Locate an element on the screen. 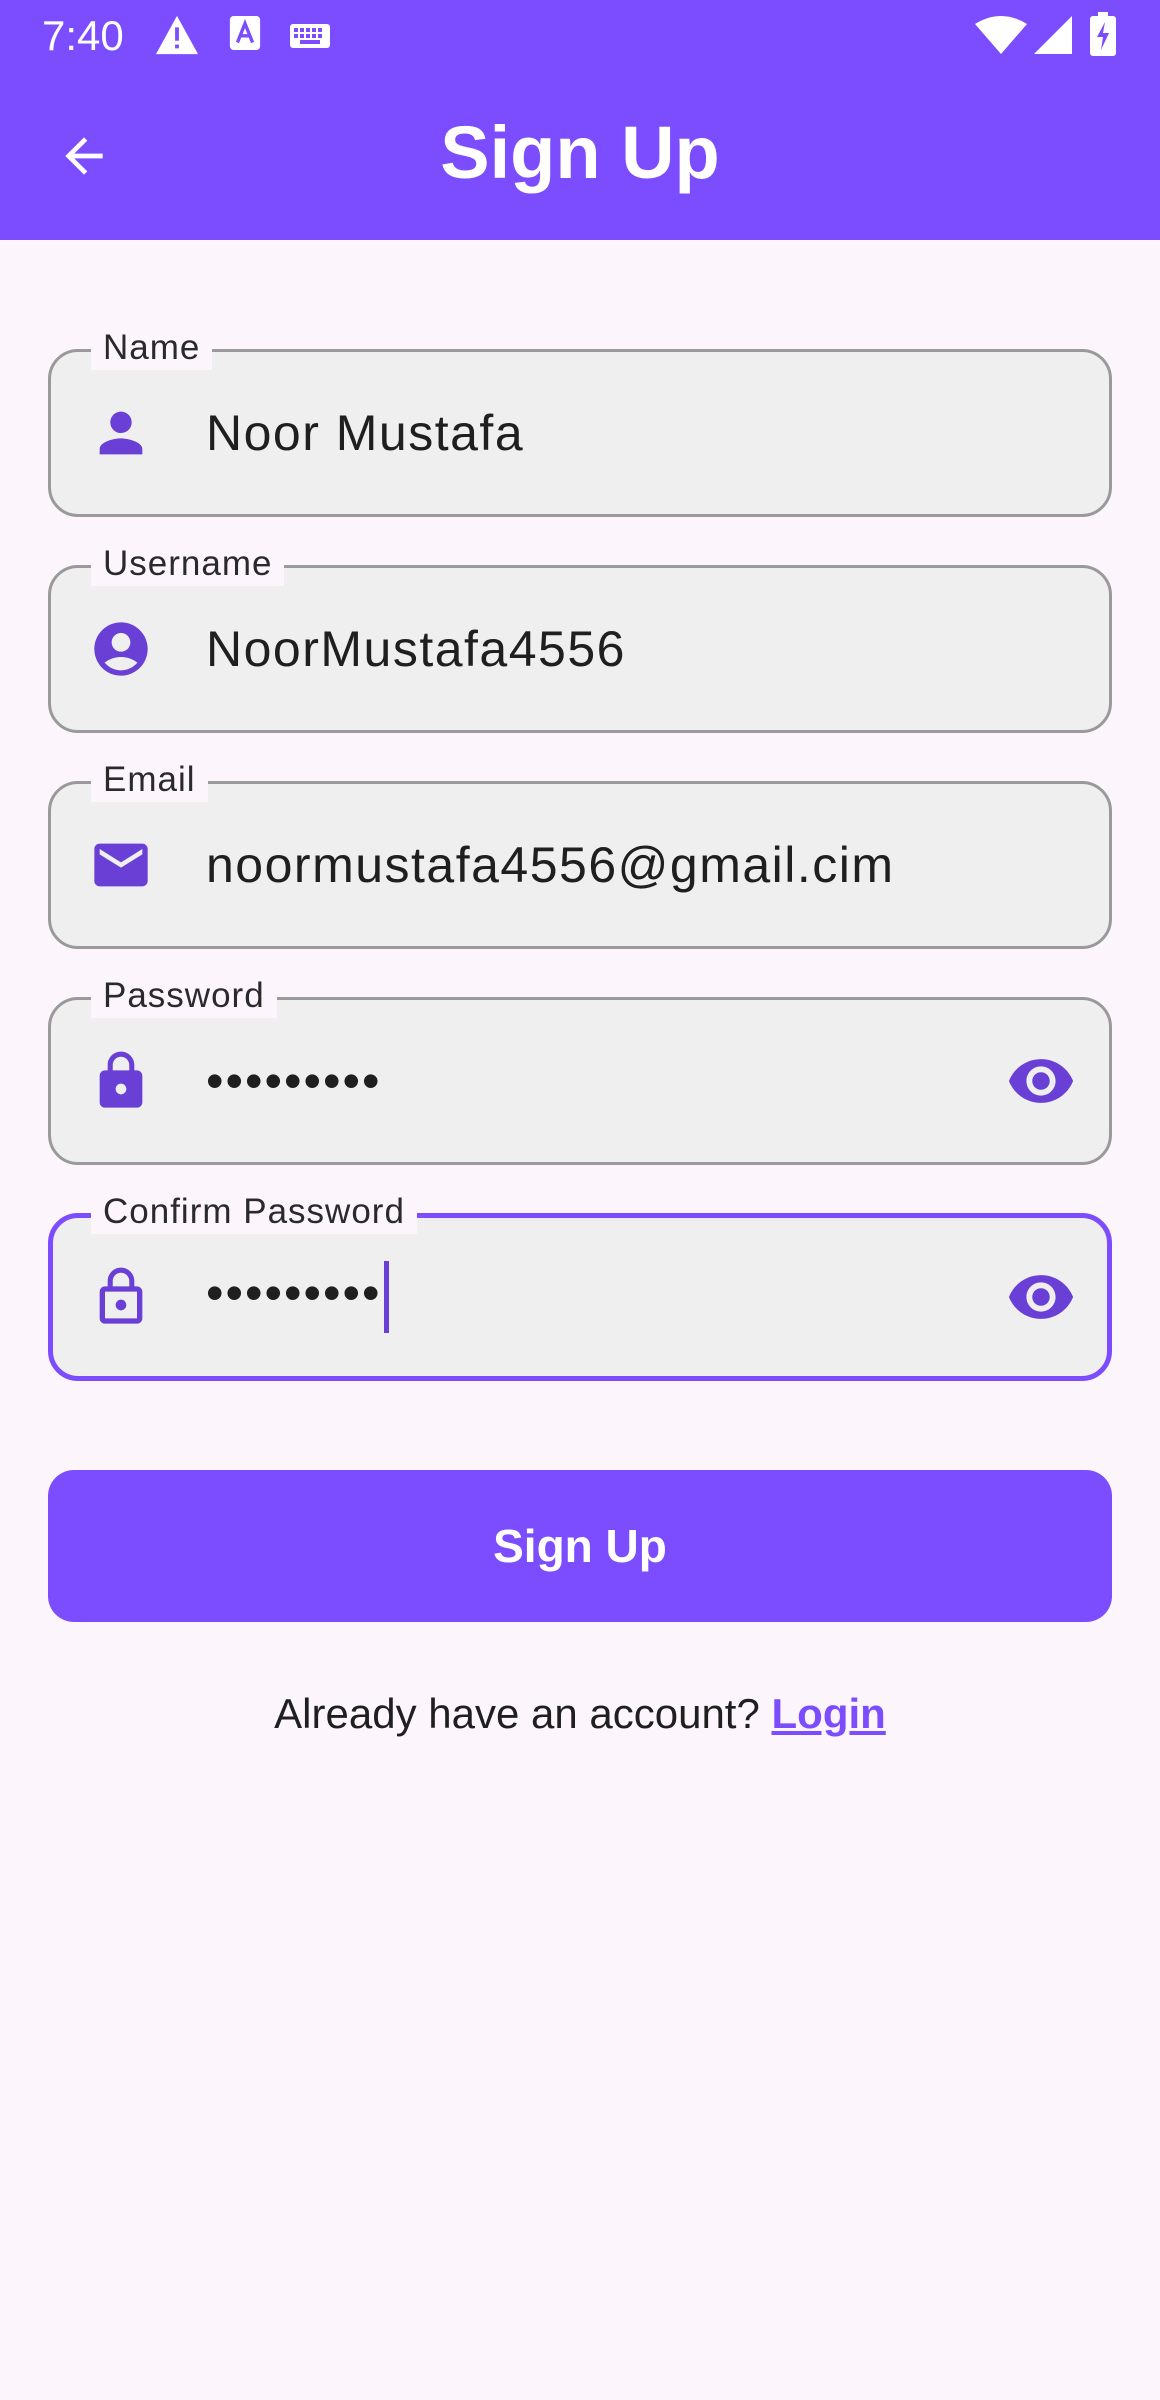 Image resolution: width=1160 pixels, height=2400 pixels. email-field: Email noormustafa4556@gmail.cim is located at coordinates (580, 853).